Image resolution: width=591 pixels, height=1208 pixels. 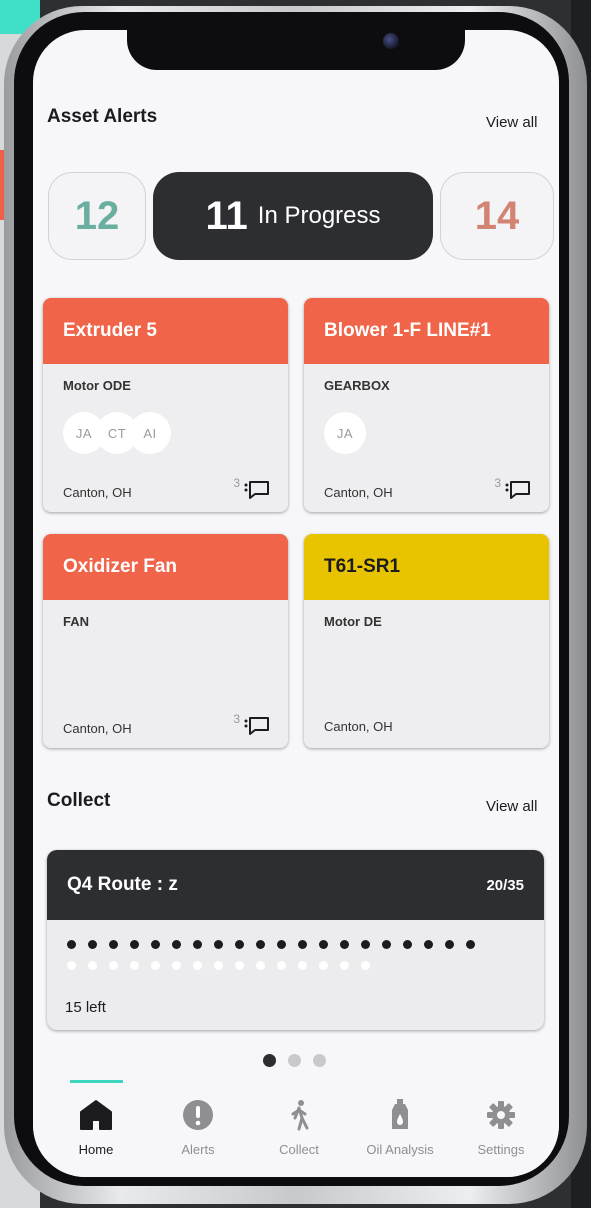 I want to click on tab-alerts: Alerts, so click(x=198, y=1127).